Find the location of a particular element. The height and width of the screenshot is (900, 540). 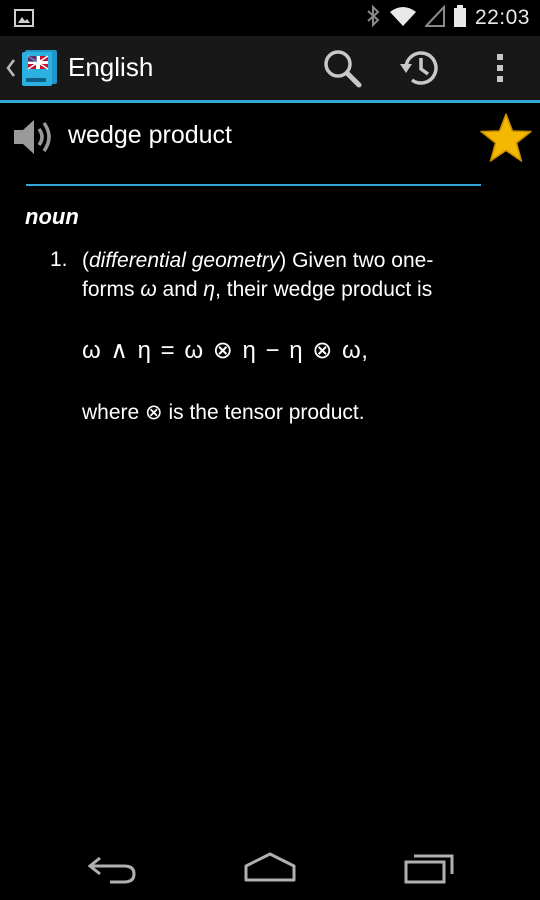

home-icon is located at coordinates (270, 868).